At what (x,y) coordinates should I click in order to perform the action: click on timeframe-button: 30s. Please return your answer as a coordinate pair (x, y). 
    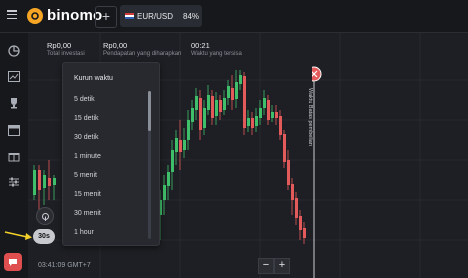
    Looking at the image, I should click on (44, 236).